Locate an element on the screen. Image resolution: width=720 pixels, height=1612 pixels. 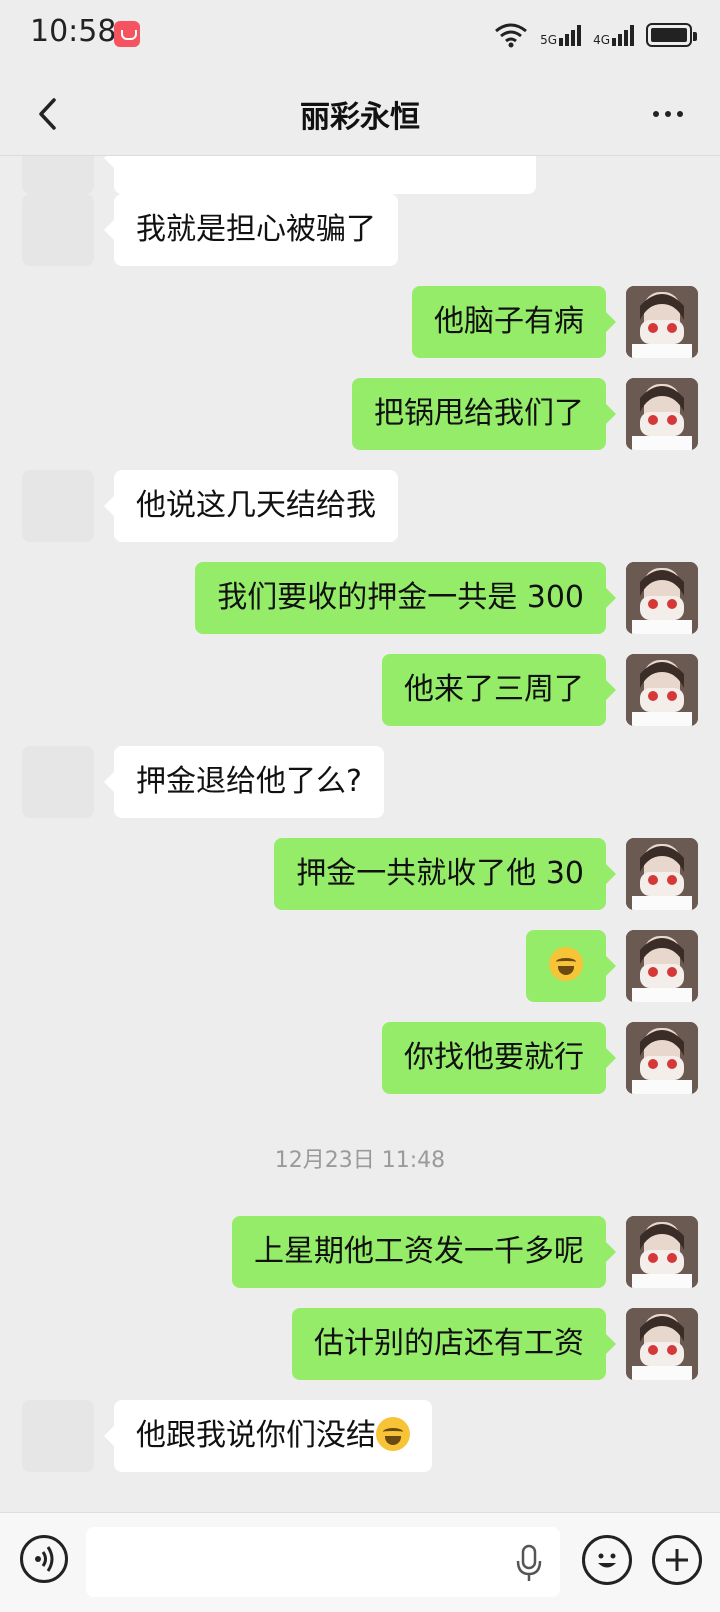
emoji-icon is located at coordinates (607, 1560).